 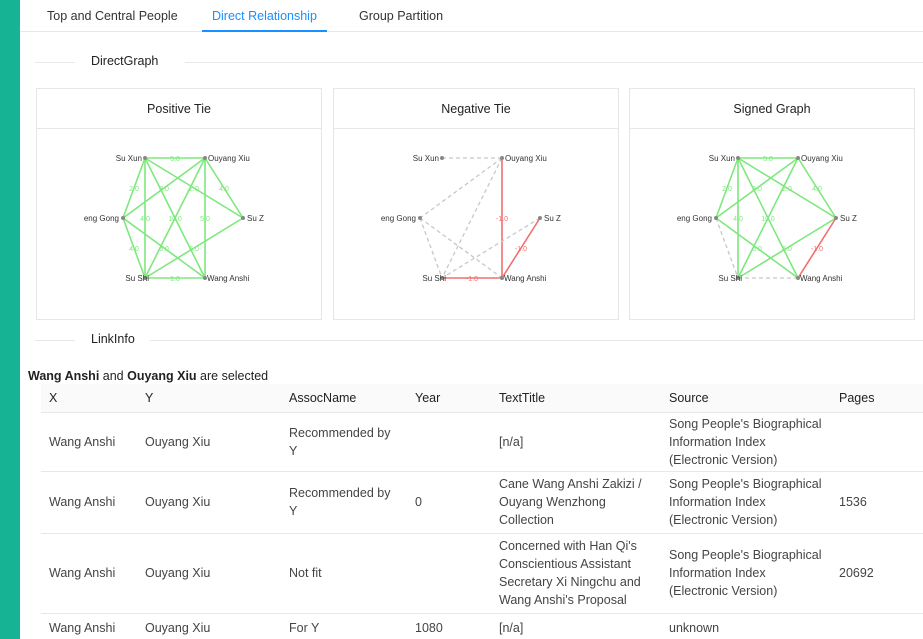 What do you see at coordinates (344, 573) in the screenshot?
I see `cell-assocname: Not fit` at bounding box center [344, 573].